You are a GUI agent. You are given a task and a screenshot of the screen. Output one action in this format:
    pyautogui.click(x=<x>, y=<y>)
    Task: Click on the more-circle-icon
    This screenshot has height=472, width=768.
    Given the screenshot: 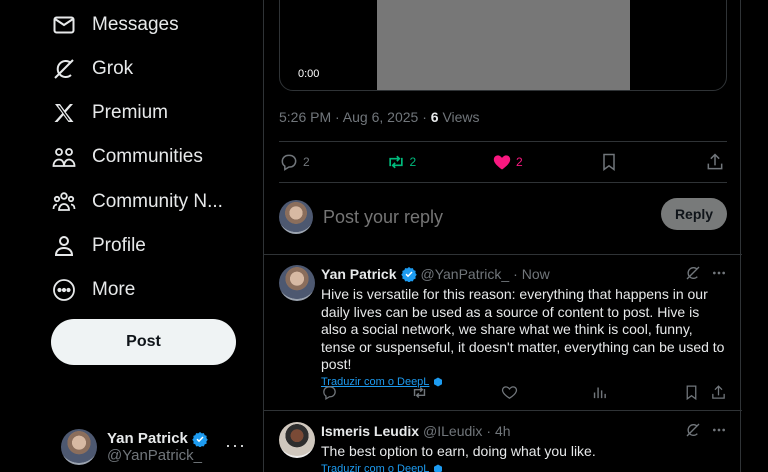 What is the action you would take?
    pyautogui.click(x=64, y=290)
    